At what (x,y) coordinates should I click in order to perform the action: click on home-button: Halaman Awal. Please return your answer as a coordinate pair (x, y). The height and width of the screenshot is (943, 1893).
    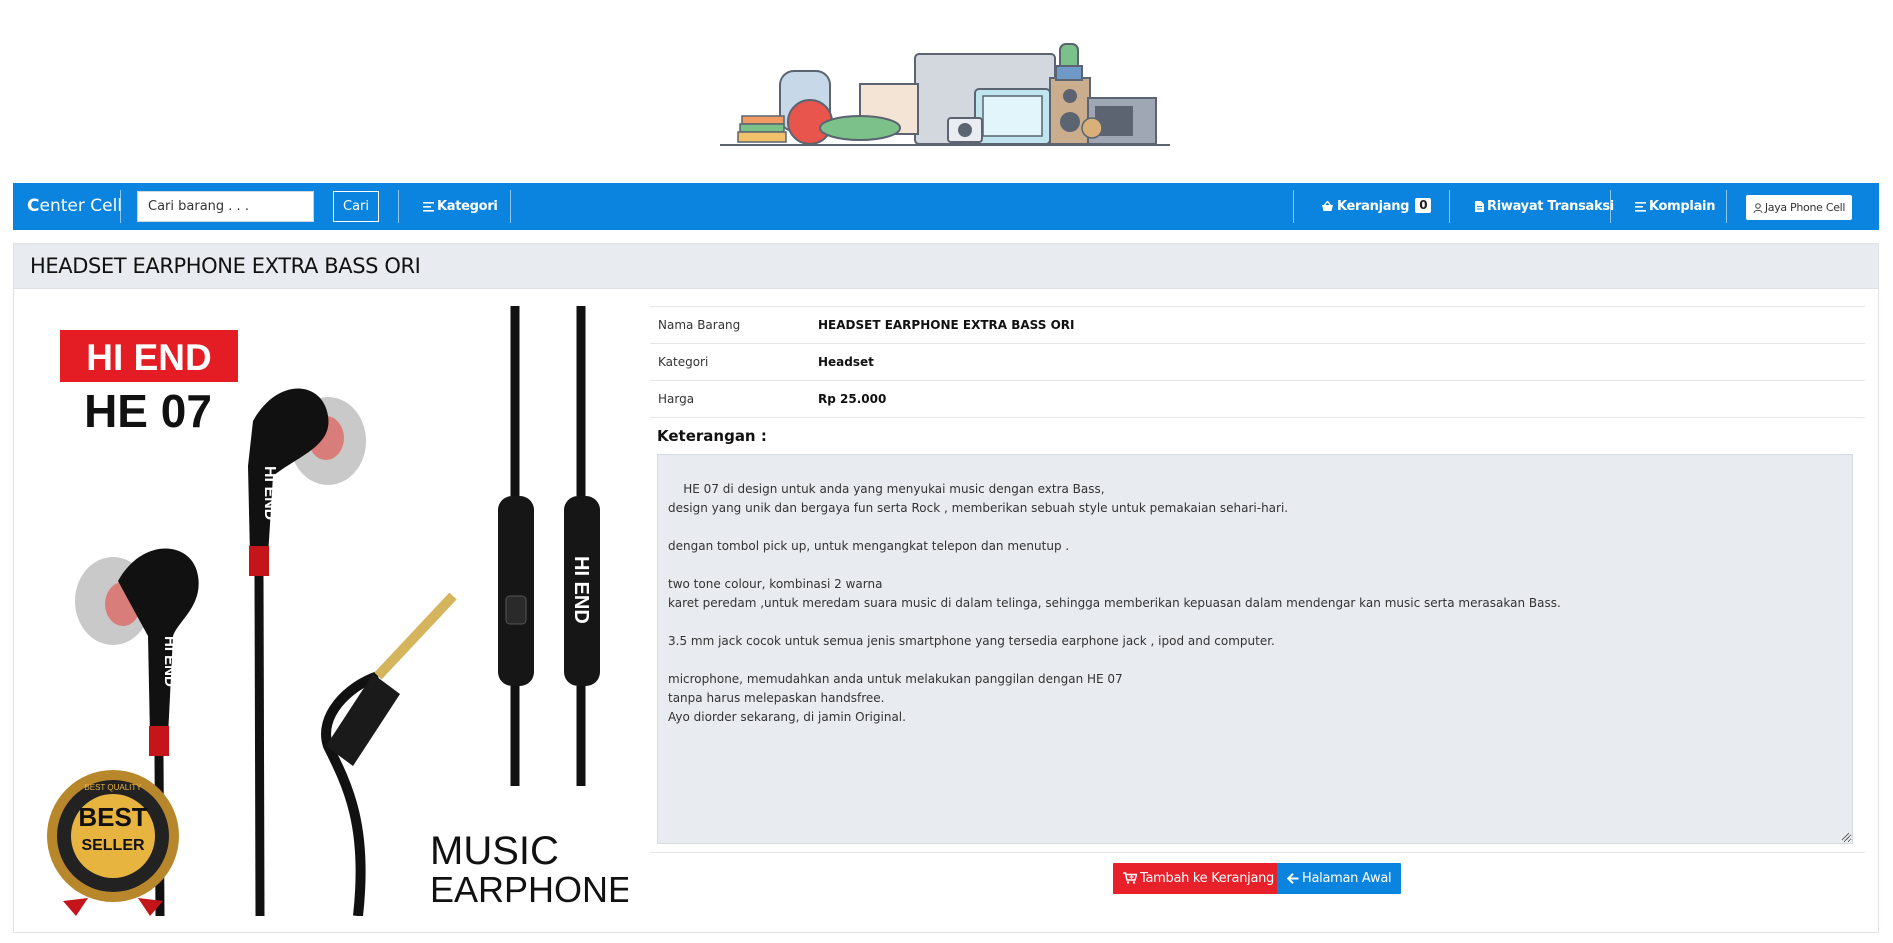
    Looking at the image, I should click on (1339, 878).